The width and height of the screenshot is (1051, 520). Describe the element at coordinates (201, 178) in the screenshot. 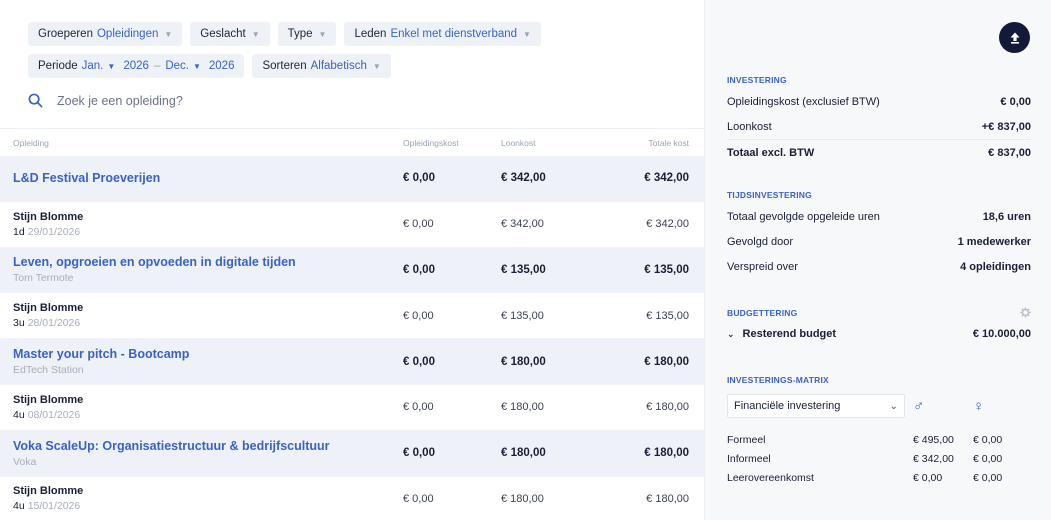

I see `training-title: L&D Festival Proeverijen` at that location.